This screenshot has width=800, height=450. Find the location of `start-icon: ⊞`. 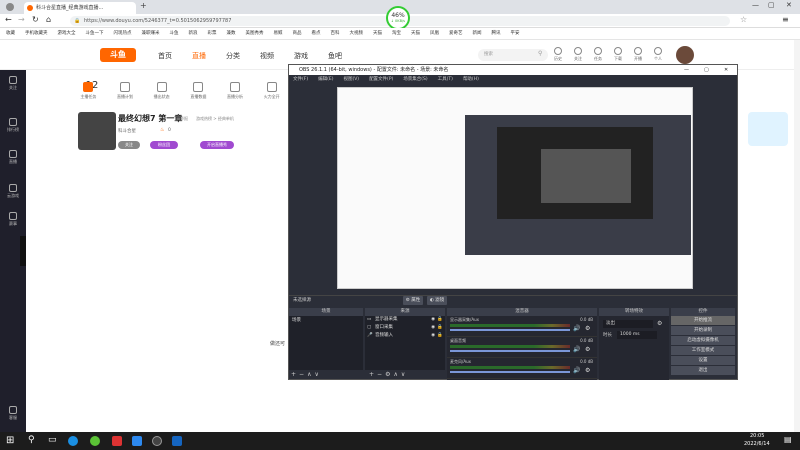

start-icon: ⊞ is located at coordinates (10, 440).